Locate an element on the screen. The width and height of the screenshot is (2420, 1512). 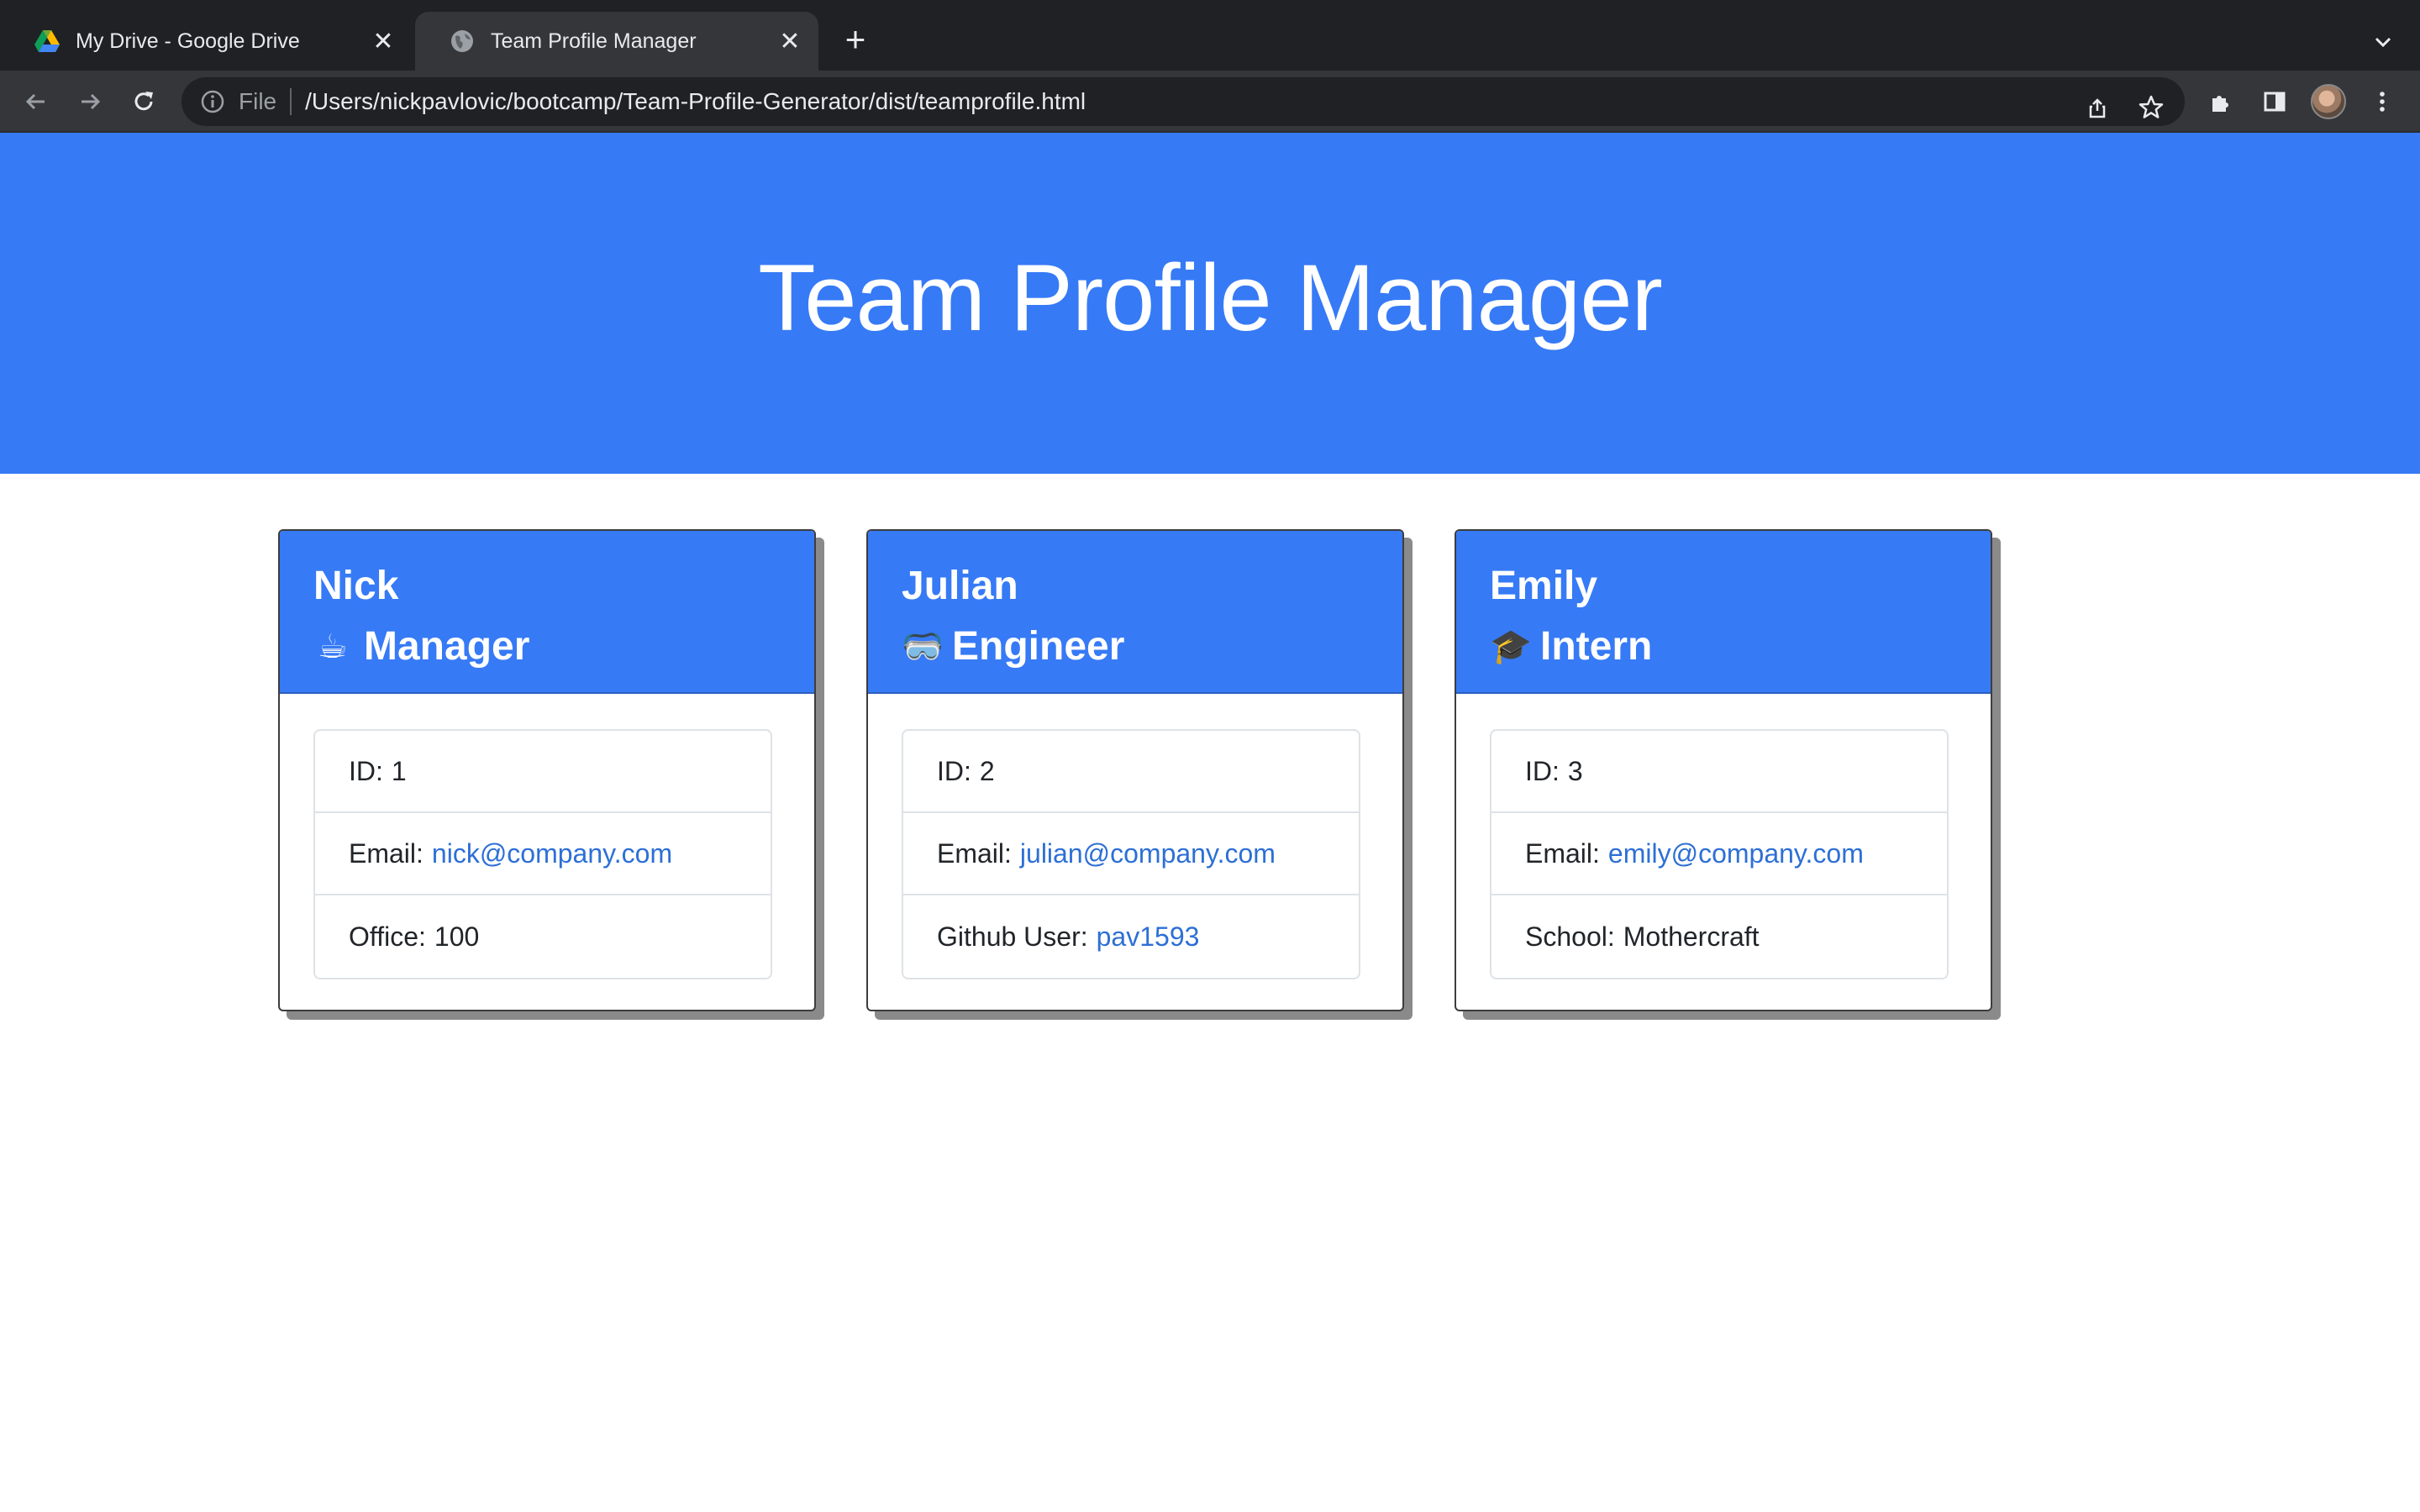
role-label: Intern is located at coordinates (1596, 646).